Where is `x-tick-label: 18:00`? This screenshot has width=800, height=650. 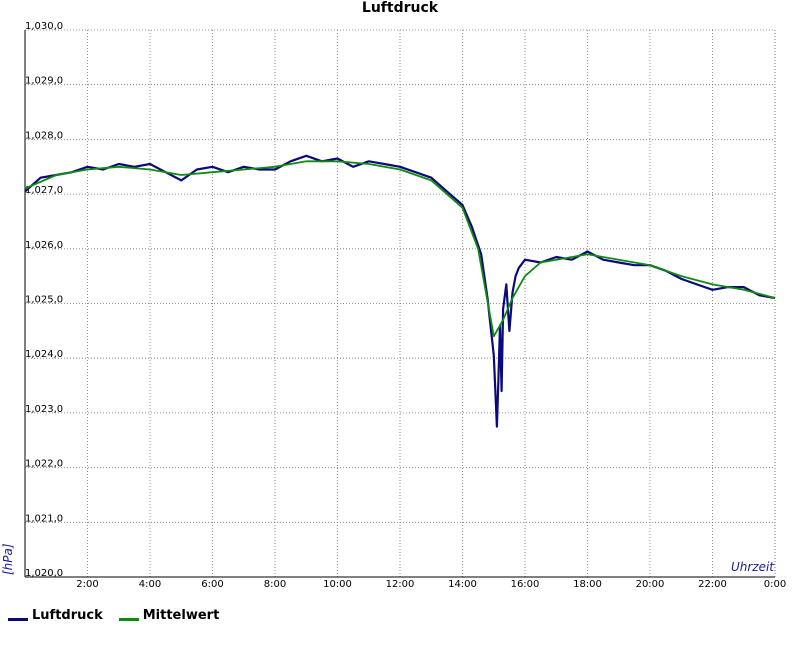 x-tick-label: 18:00 is located at coordinates (587, 584).